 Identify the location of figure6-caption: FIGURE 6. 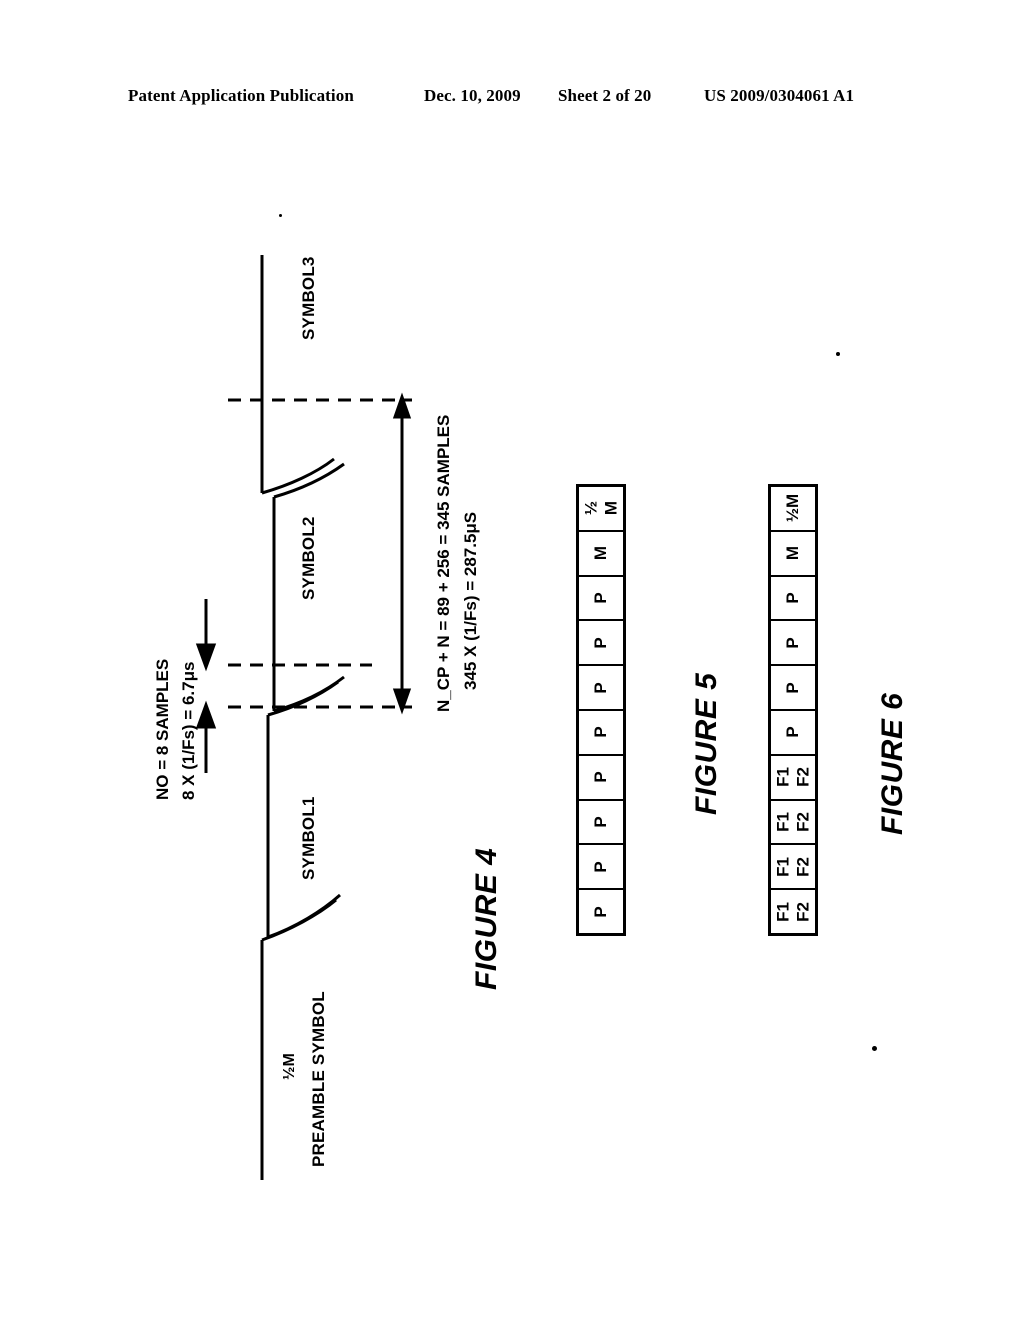
(892, 763).